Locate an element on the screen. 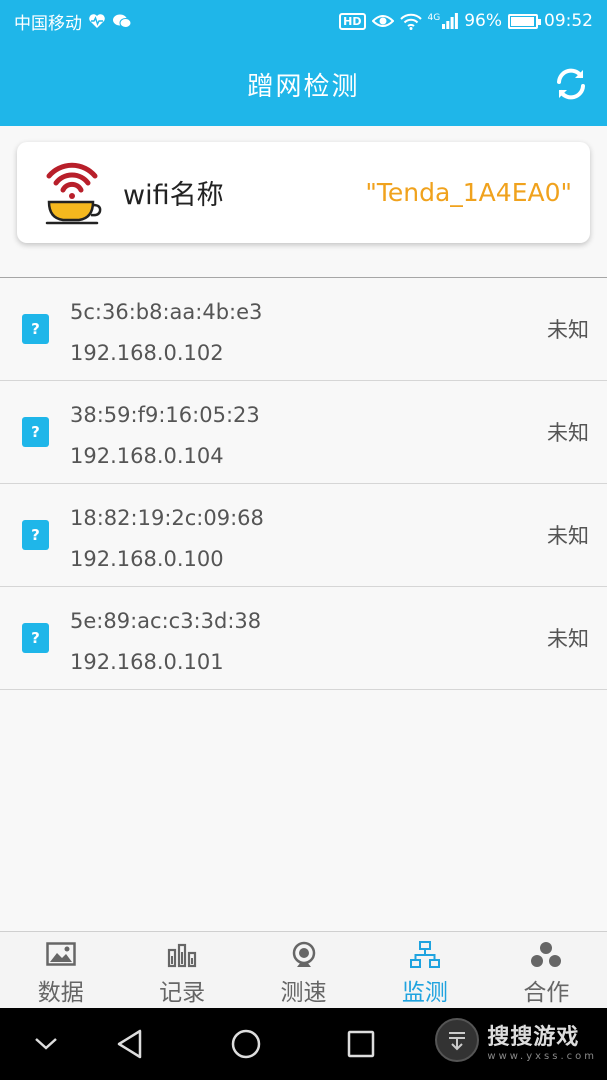 This screenshot has height=1080, width=607. eye-icon is located at coordinates (382, 21).